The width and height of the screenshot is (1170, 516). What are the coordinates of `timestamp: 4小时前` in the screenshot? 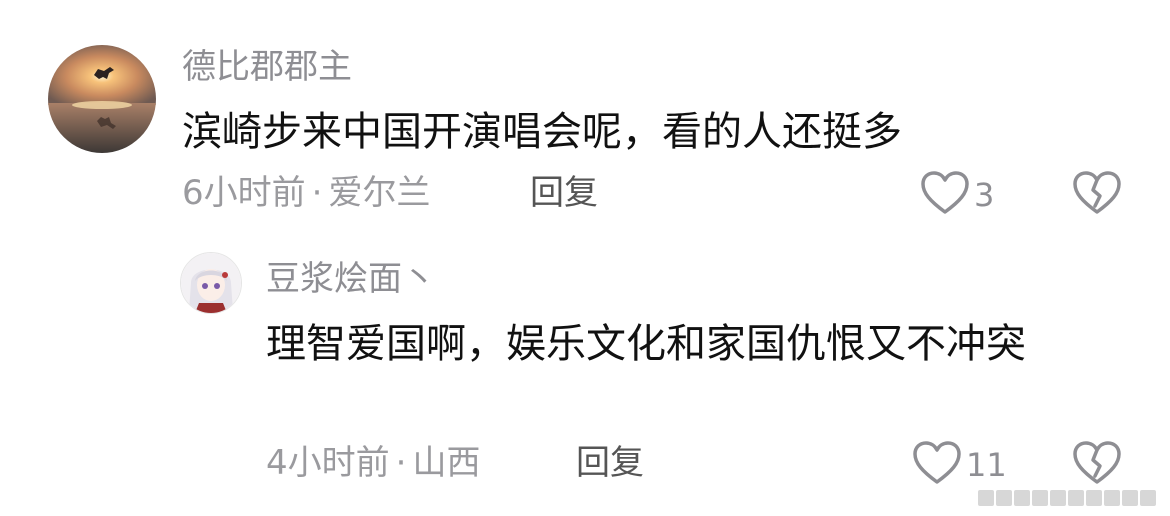 It's located at (328, 463).